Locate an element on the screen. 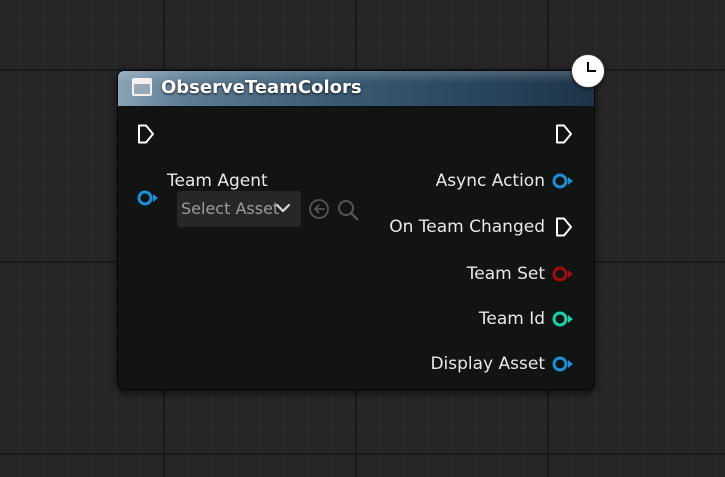  team-id-pin is located at coordinates (563, 319).